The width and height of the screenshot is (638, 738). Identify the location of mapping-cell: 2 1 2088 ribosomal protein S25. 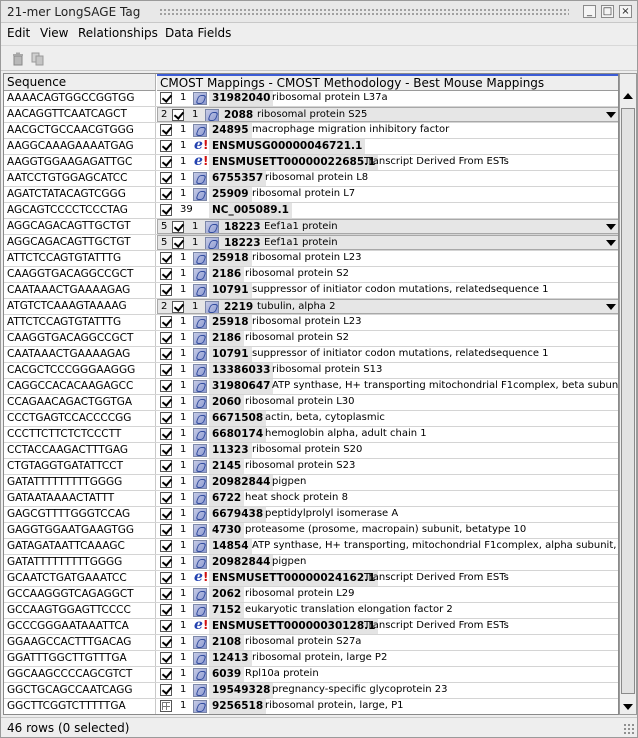
(387, 114).